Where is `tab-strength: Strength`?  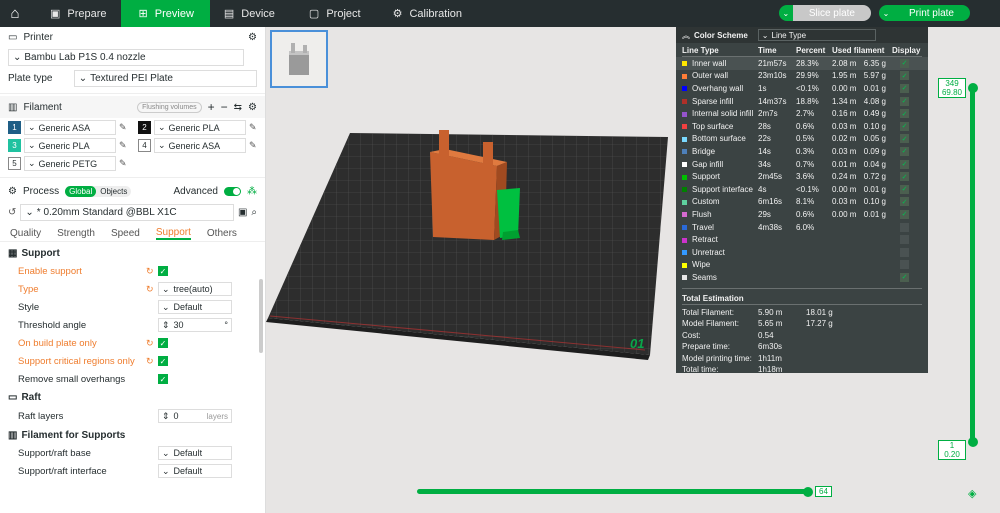
tab-strength: Strength is located at coordinates (76, 233).